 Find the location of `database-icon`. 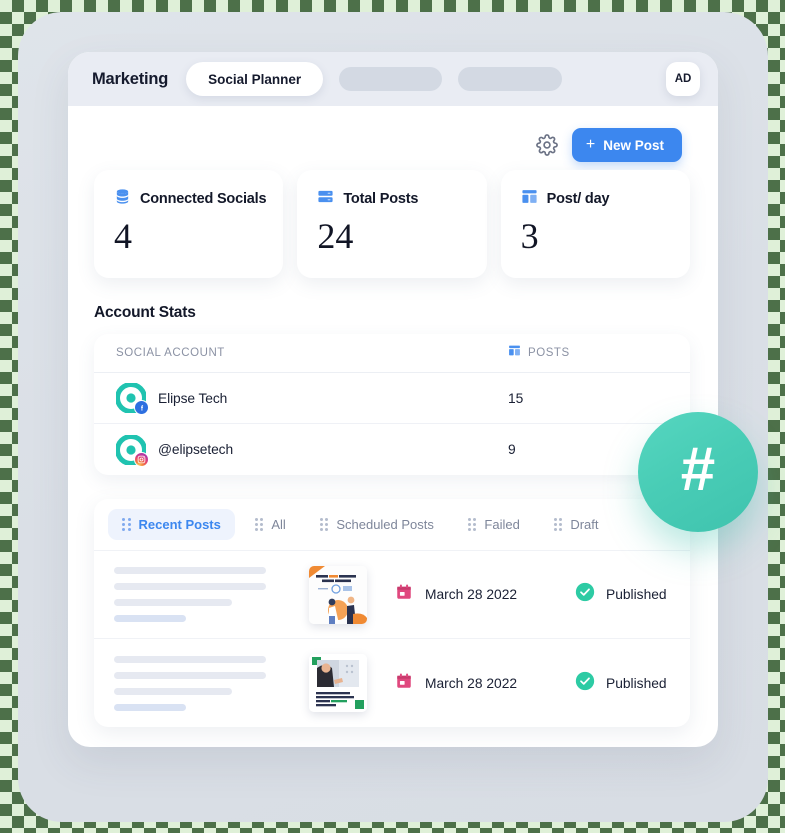

database-icon is located at coordinates (122, 199).